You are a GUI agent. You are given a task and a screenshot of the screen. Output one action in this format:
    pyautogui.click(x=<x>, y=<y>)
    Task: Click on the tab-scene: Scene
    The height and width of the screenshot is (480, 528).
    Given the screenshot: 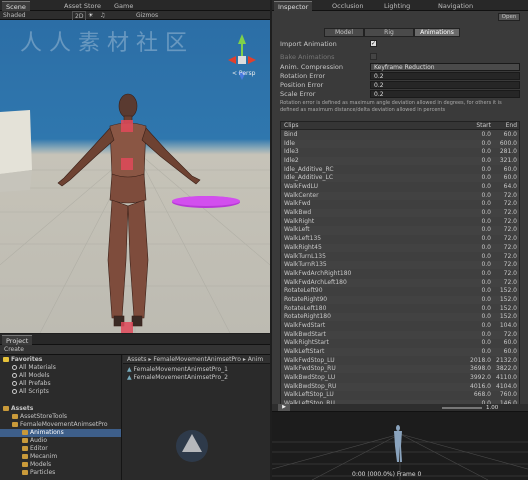 What is the action you would take?
    pyautogui.click(x=16, y=6)
    